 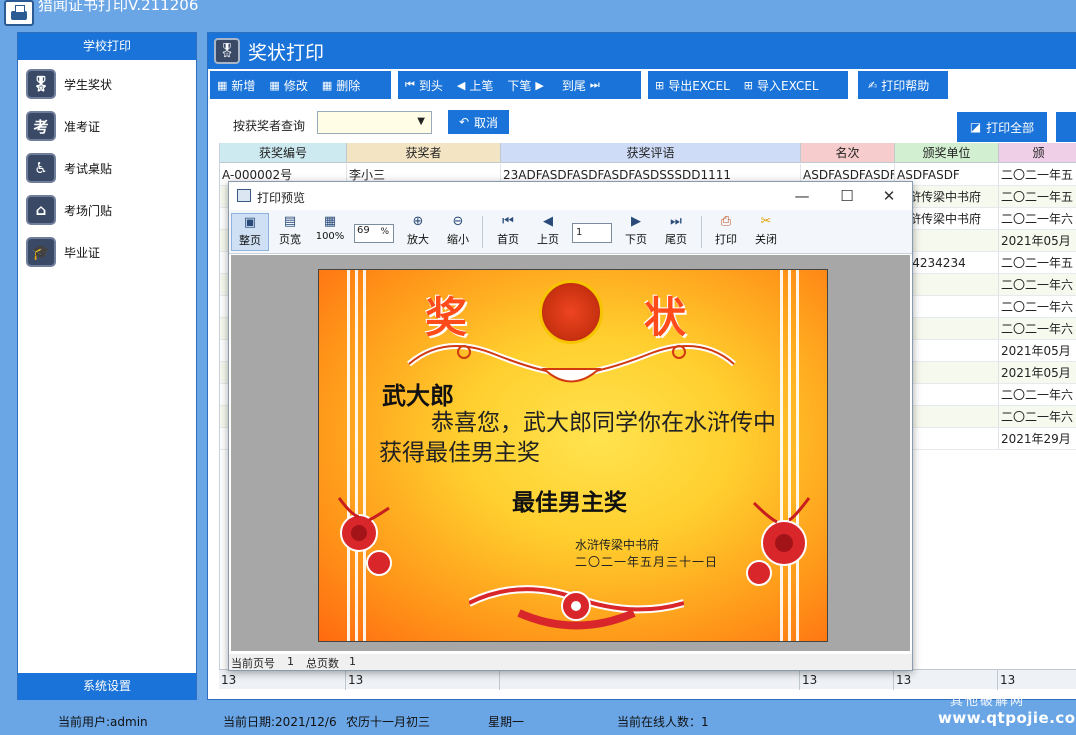 What do you see at coordinates (781, 85) in the screenshot?
I see `import-excel-button: ⊞ 导入EXCEL` at bounding box center [781, 85].